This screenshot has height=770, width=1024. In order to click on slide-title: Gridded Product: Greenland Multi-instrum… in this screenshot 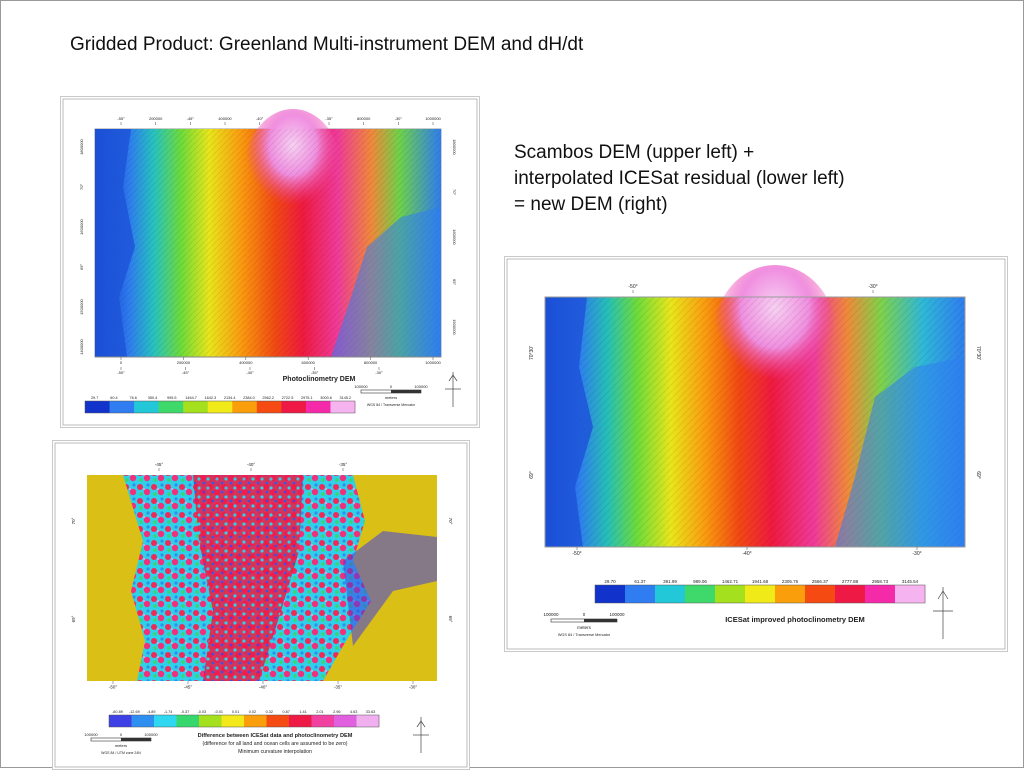, I will do `click(327, 44)`.